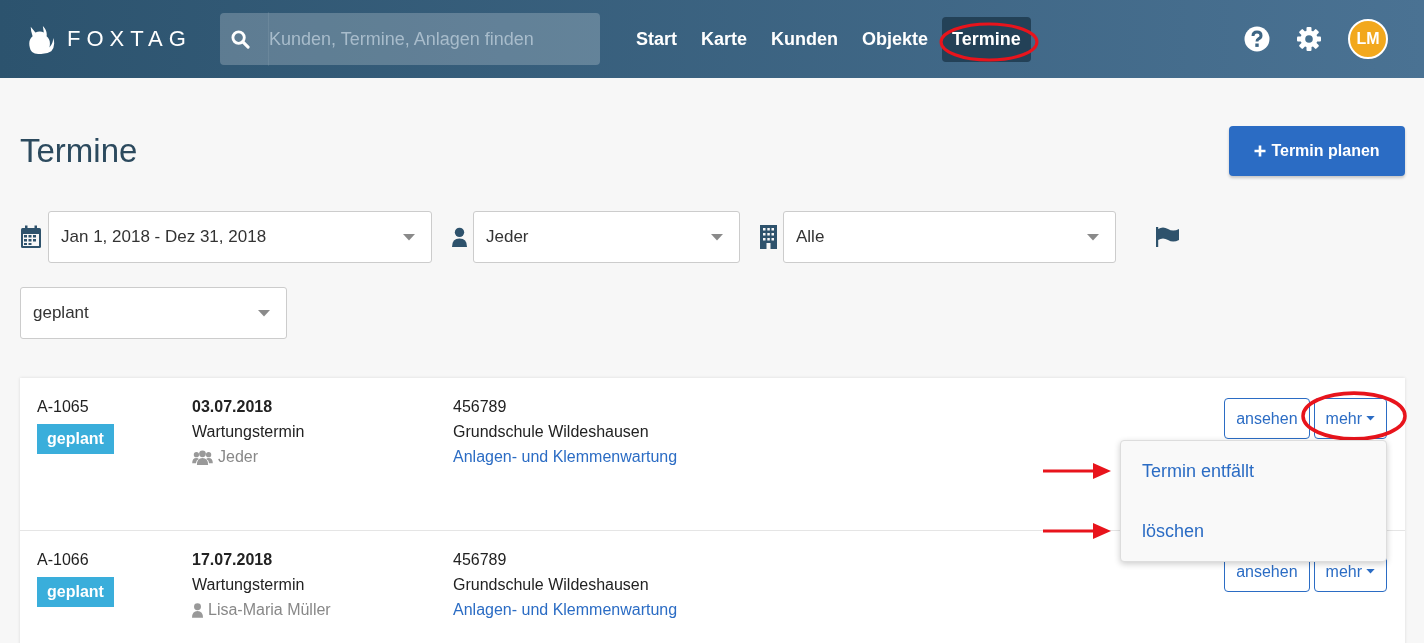 The height and width of the screenshot is (643, 1424). What do you see at coordinates (1350, 418) in the screenshot?
I see `more-button: mehr` at bounding box center [1350, 418].